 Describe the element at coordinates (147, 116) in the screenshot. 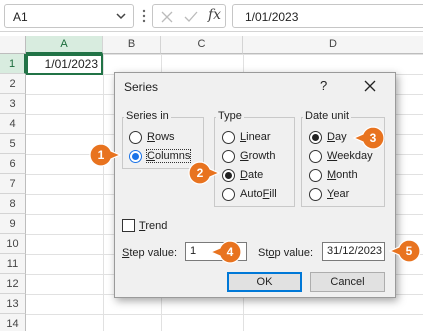

I see `series-in-label: Series in` at that location.